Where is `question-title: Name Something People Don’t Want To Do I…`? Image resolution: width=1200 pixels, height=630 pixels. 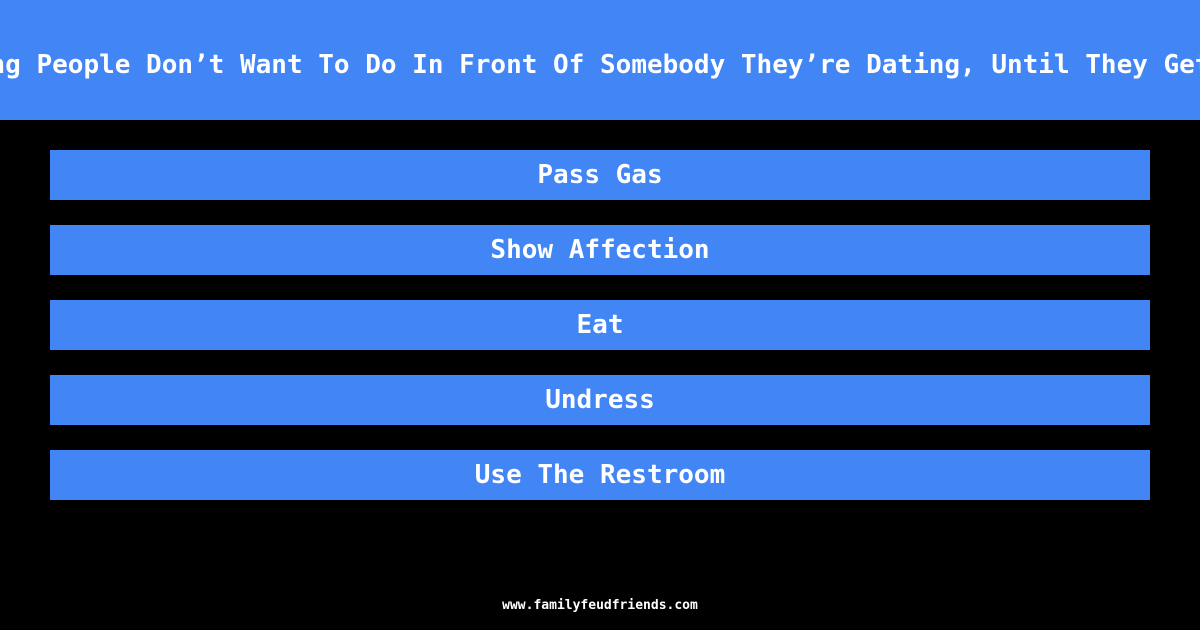
question-title: Name Something People Don’t Want To Do I… is located at coordinates (600, 65).